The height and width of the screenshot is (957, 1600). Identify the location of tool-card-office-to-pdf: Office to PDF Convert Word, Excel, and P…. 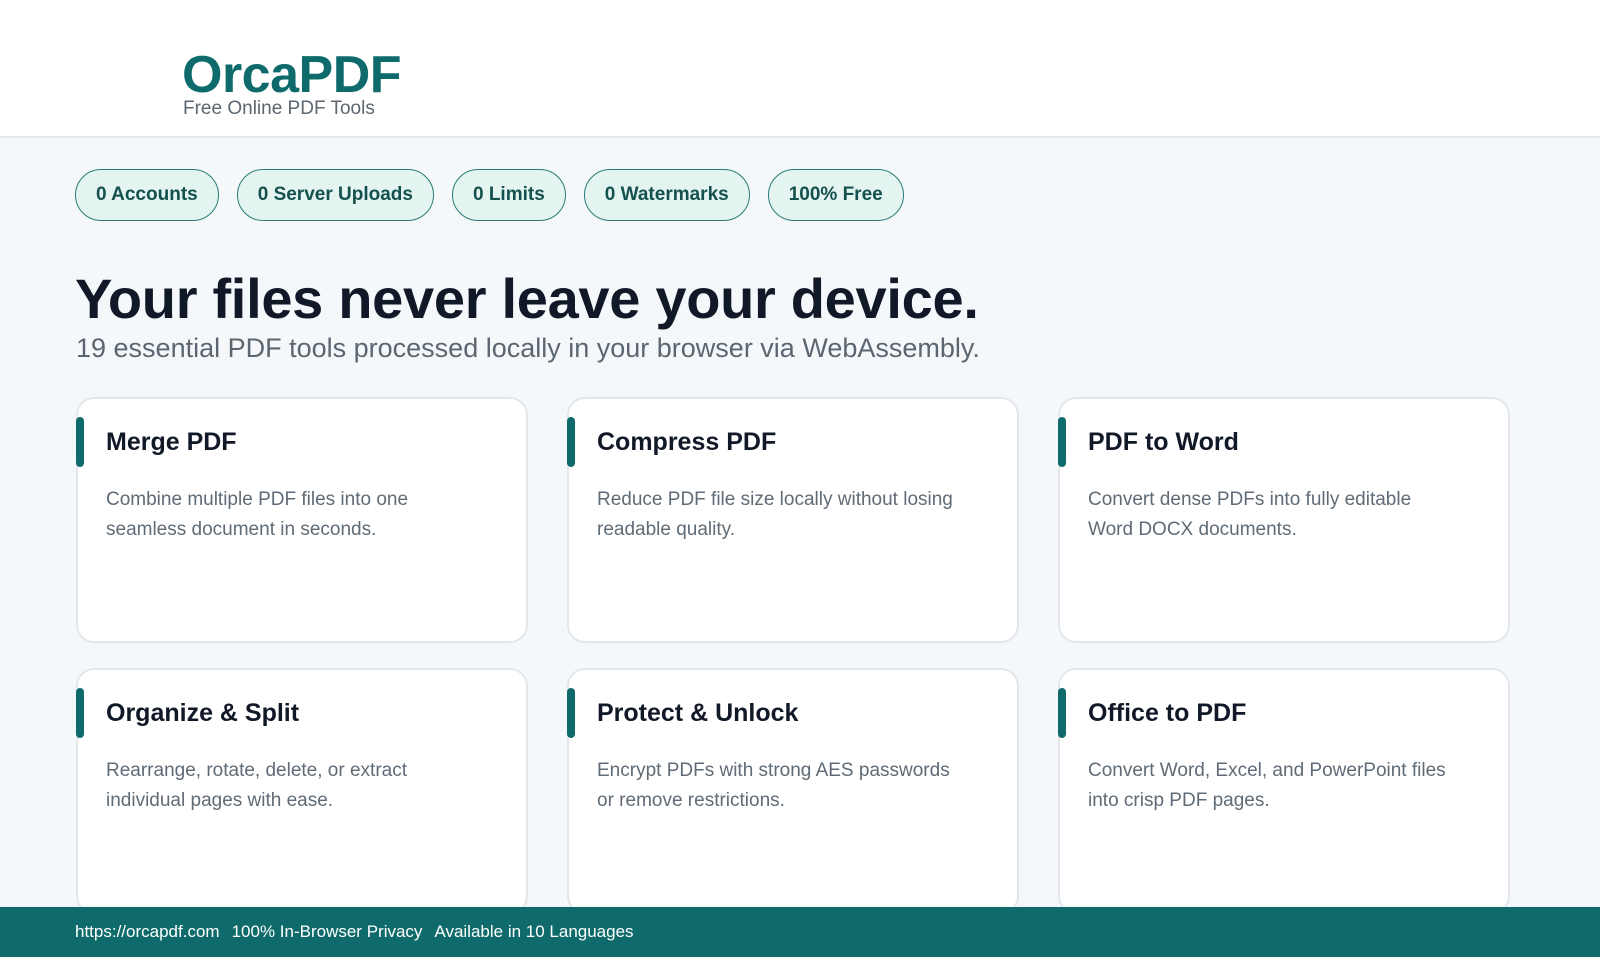
(1284, 791).